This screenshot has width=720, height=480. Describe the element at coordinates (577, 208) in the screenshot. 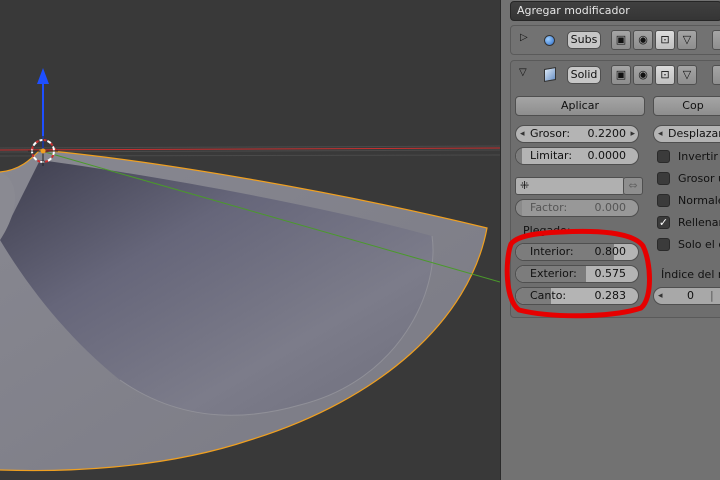

I see `factor-field: Factor: 0.000` at that location.